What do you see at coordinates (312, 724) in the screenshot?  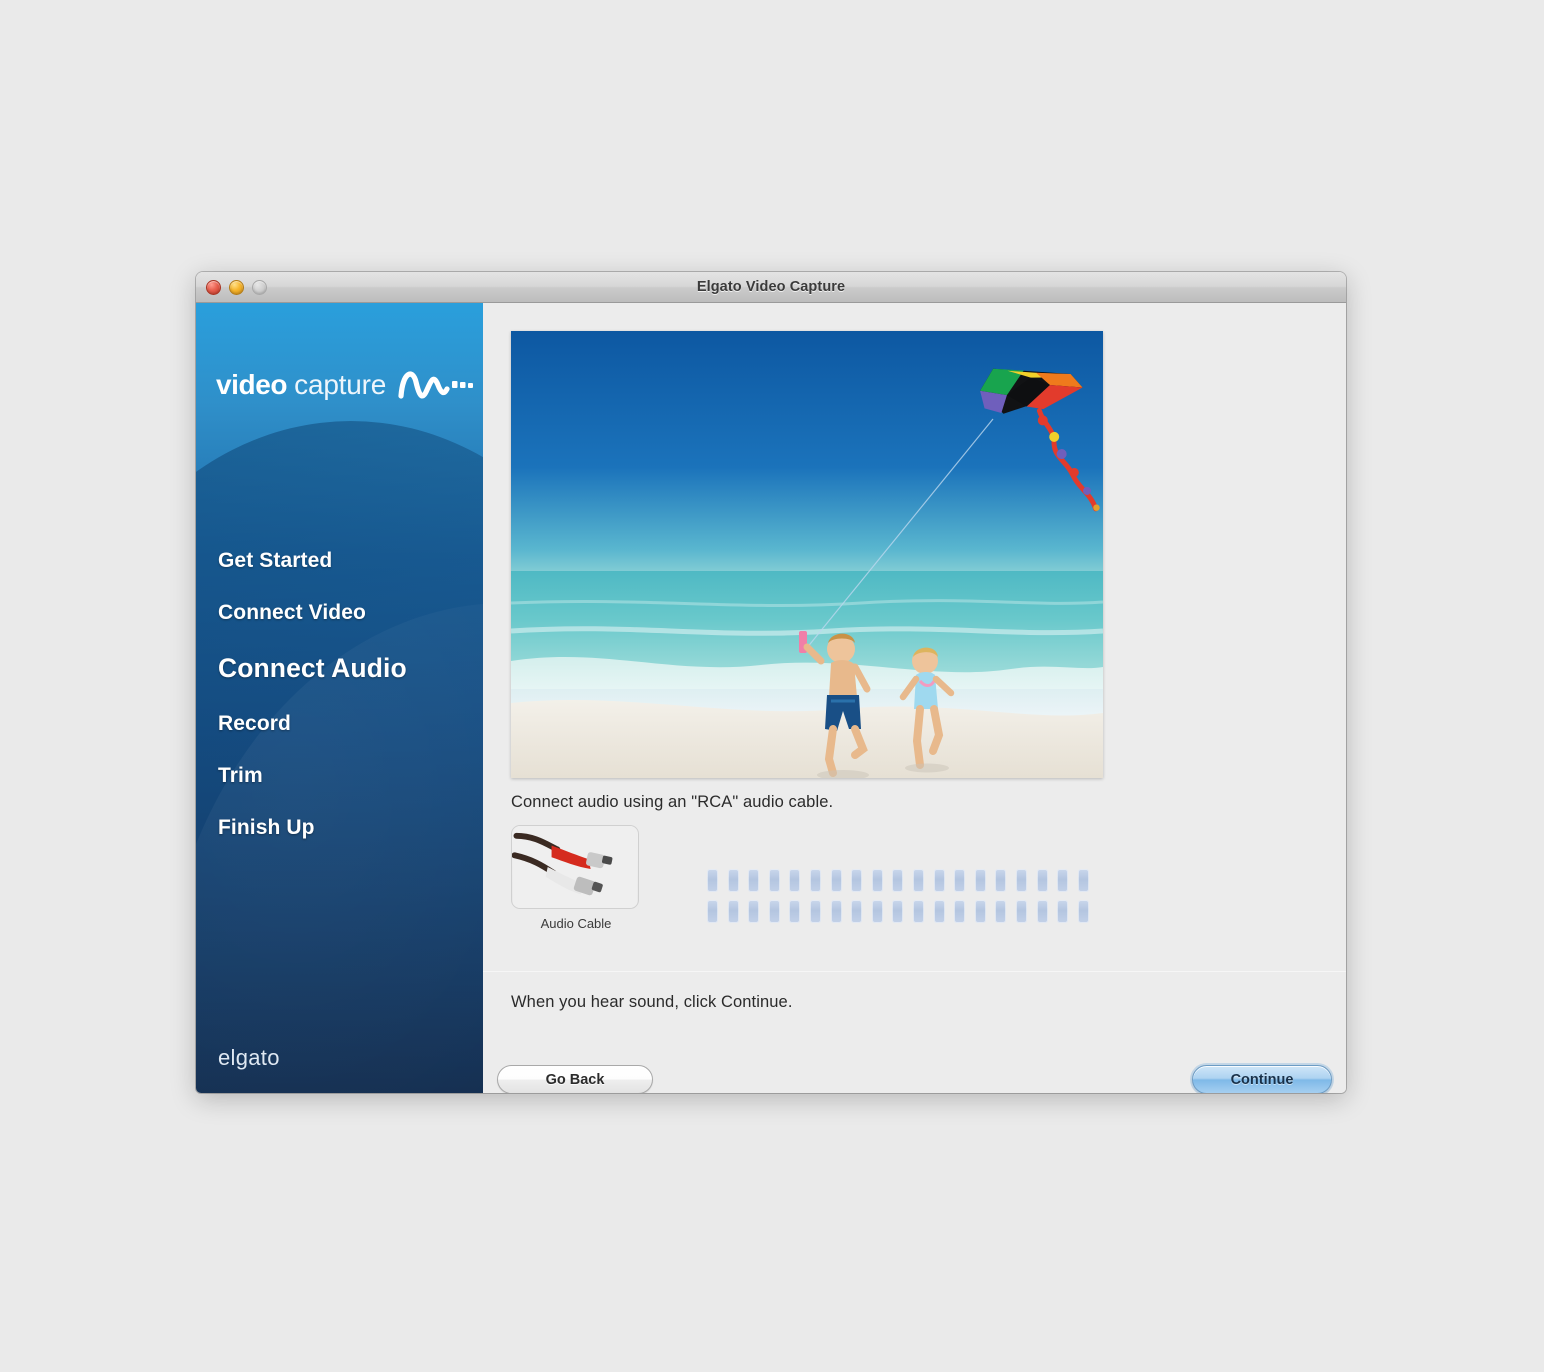 I see `sidebar-item-record: Record` at bounding box center [312, 724].